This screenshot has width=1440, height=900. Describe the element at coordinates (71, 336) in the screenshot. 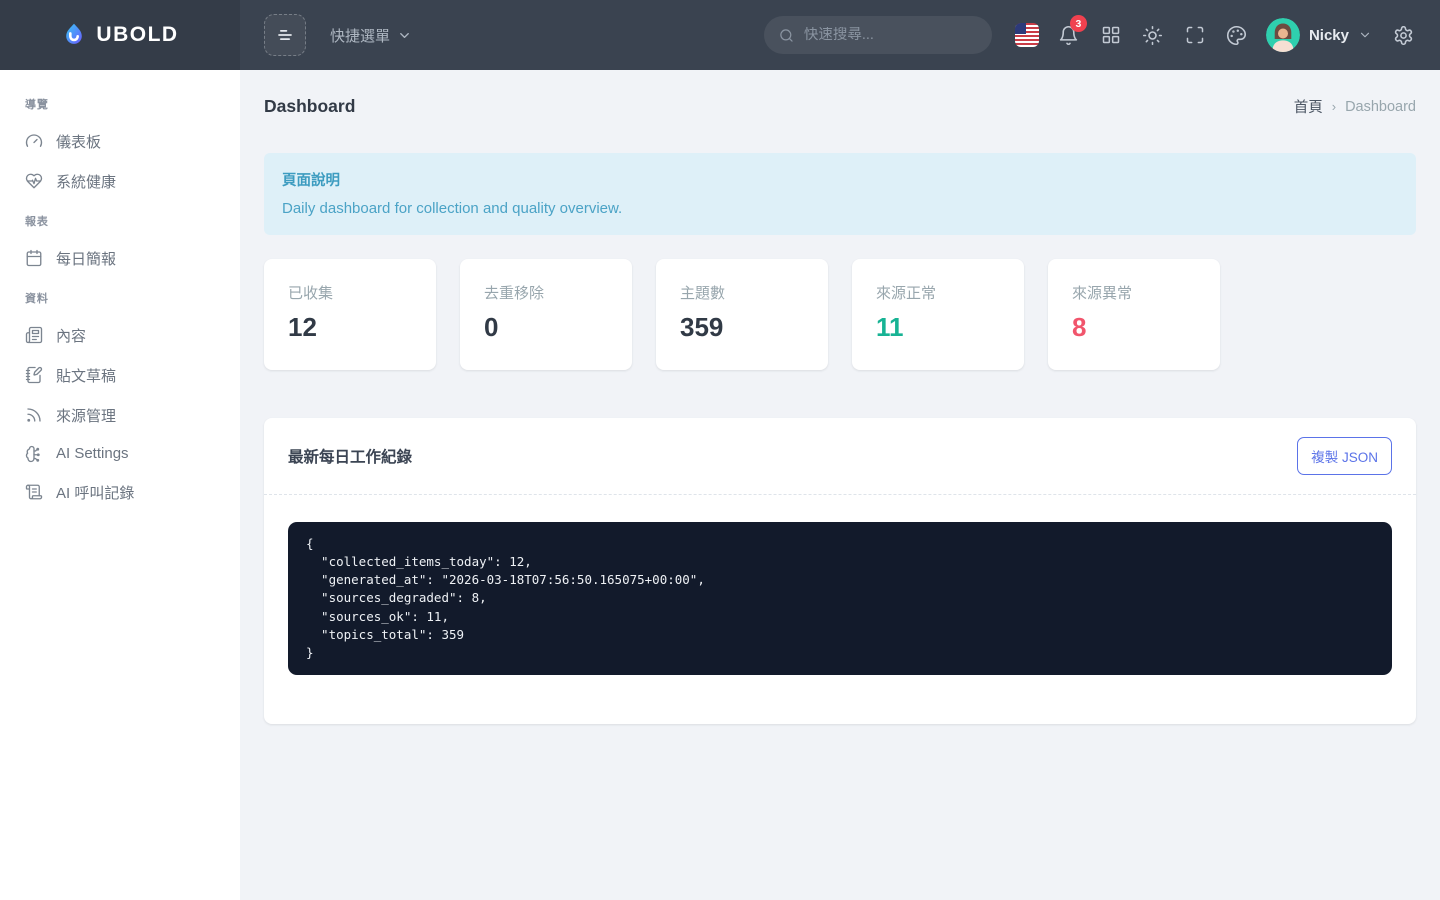

I see `sidebar-item-label: 內容` at that location.